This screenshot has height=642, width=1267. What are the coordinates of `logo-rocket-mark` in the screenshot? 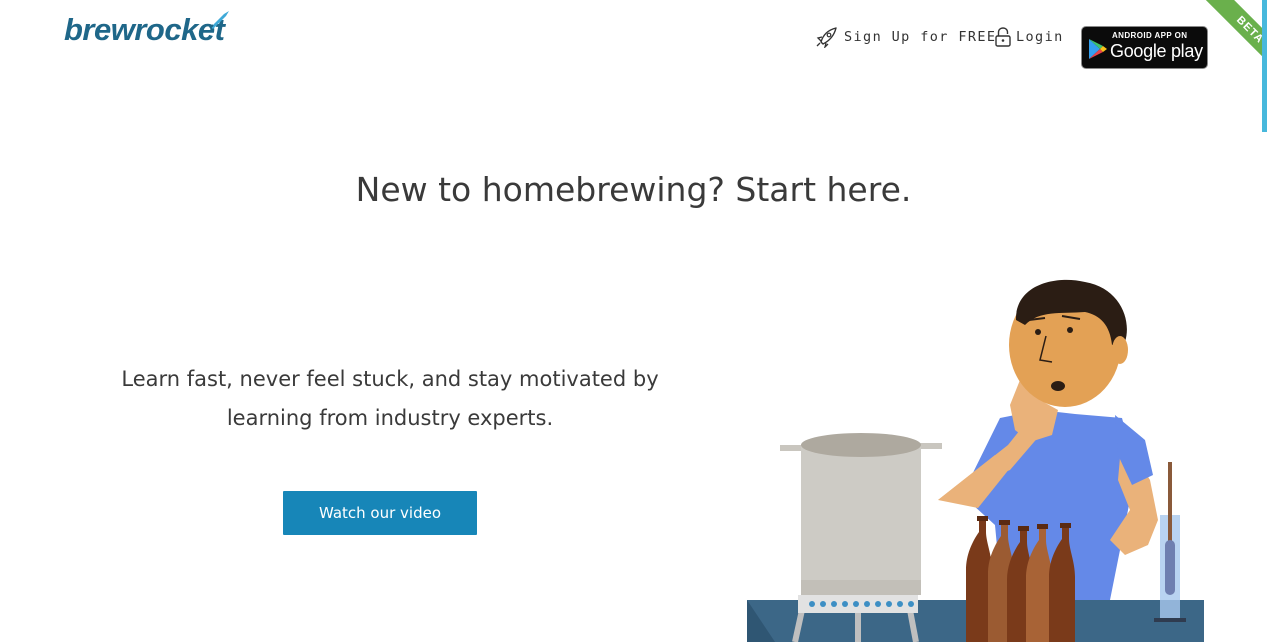 It's located at (219, 20).